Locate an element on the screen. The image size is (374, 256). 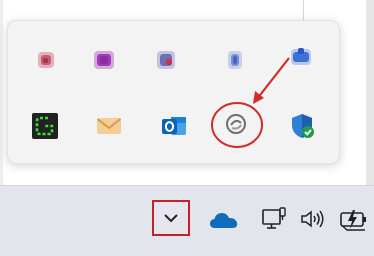
greenshot-icon is located at coordinates (45, 126).